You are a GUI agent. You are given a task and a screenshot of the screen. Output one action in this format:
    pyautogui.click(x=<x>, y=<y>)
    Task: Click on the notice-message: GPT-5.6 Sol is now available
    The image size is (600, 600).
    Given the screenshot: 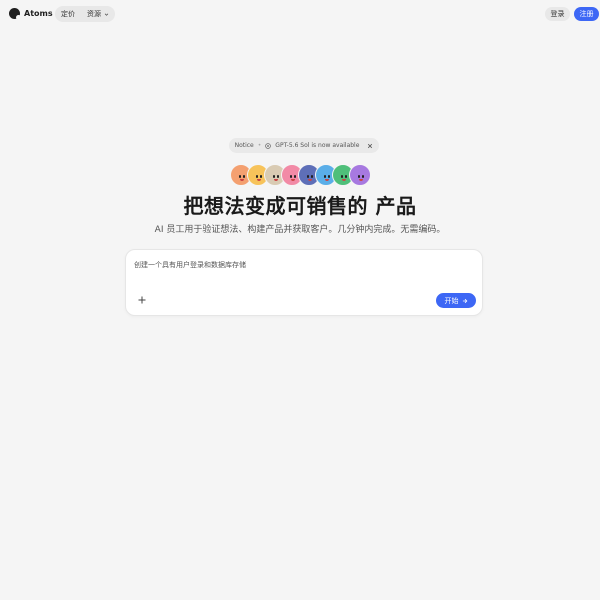 What is the action you would take?
    pyautogui.click(x=317, y=145)
    